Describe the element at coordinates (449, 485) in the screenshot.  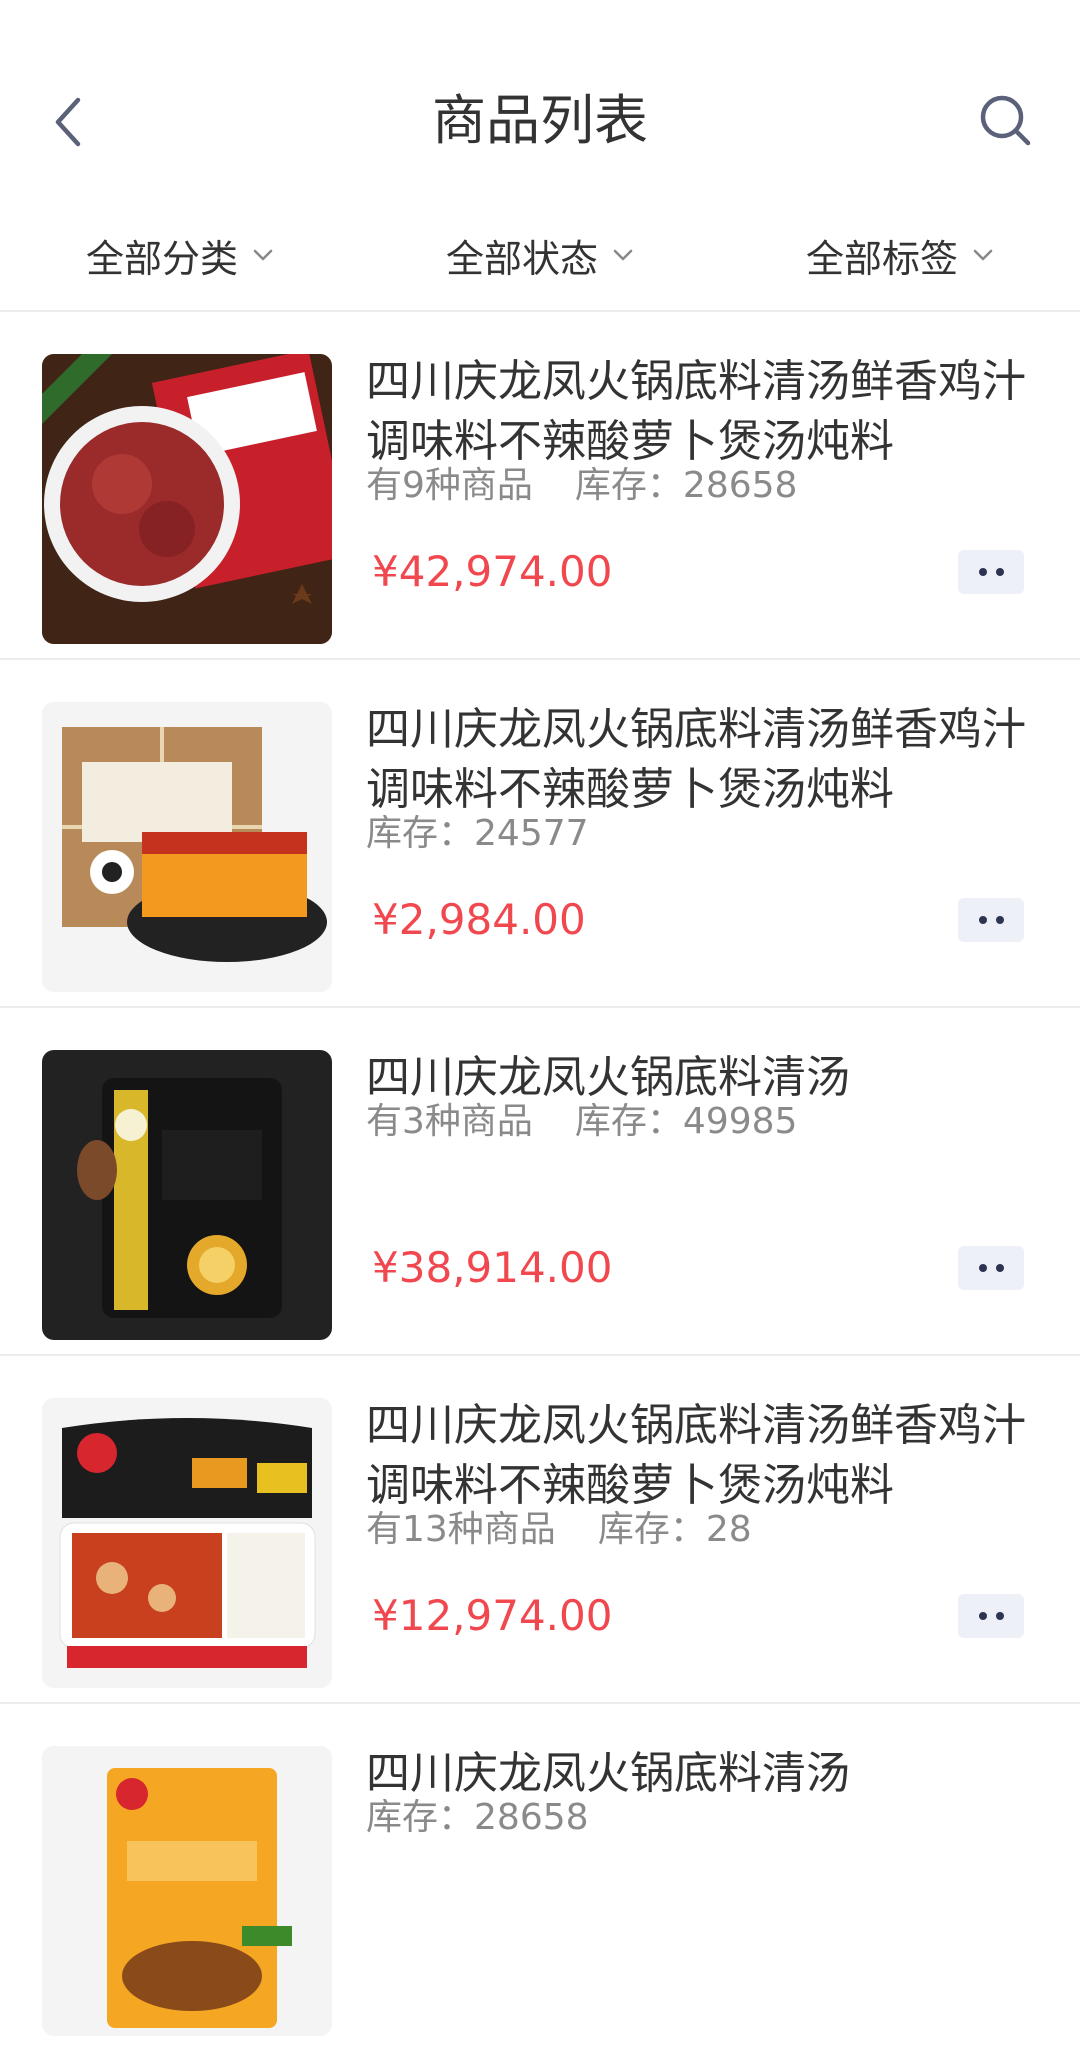
I see `product-variants: 有9种商品` at that location.